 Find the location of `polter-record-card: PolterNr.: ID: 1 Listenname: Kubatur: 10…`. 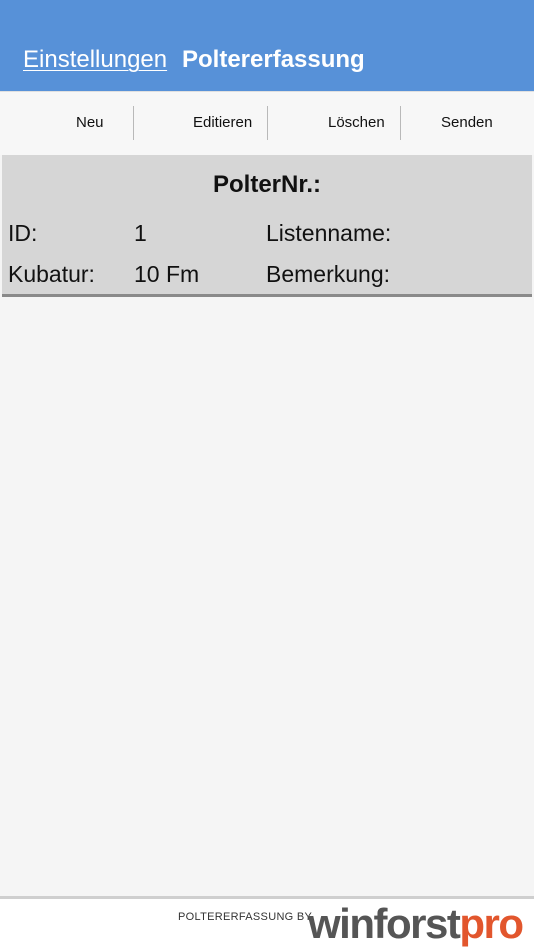

polter-record-card: PolterNr.: ID: 1 Listenname: Kubatur: 10… is located at coordinates (267, 226).